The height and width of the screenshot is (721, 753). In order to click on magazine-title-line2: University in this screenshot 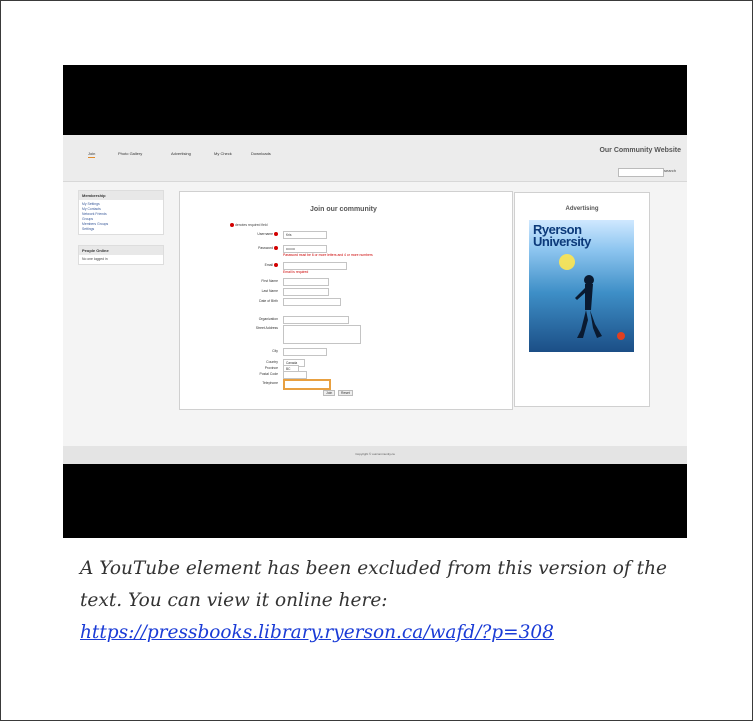, I will do `click(562, 241)`.